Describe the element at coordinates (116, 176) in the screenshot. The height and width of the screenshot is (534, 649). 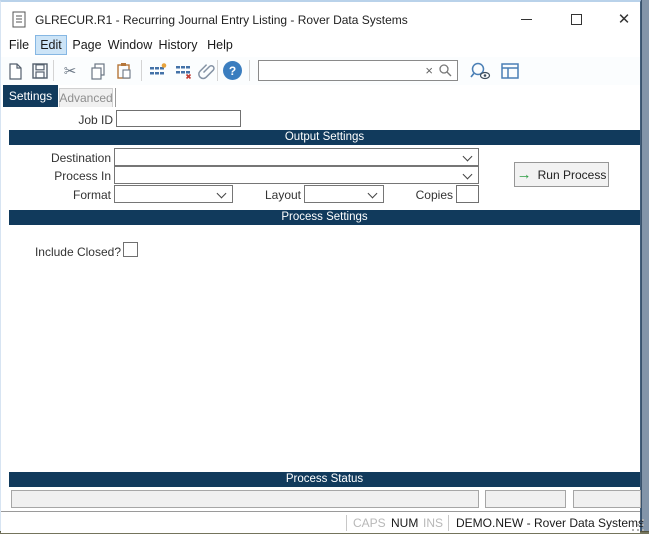
I see `process-in-value` at that location.